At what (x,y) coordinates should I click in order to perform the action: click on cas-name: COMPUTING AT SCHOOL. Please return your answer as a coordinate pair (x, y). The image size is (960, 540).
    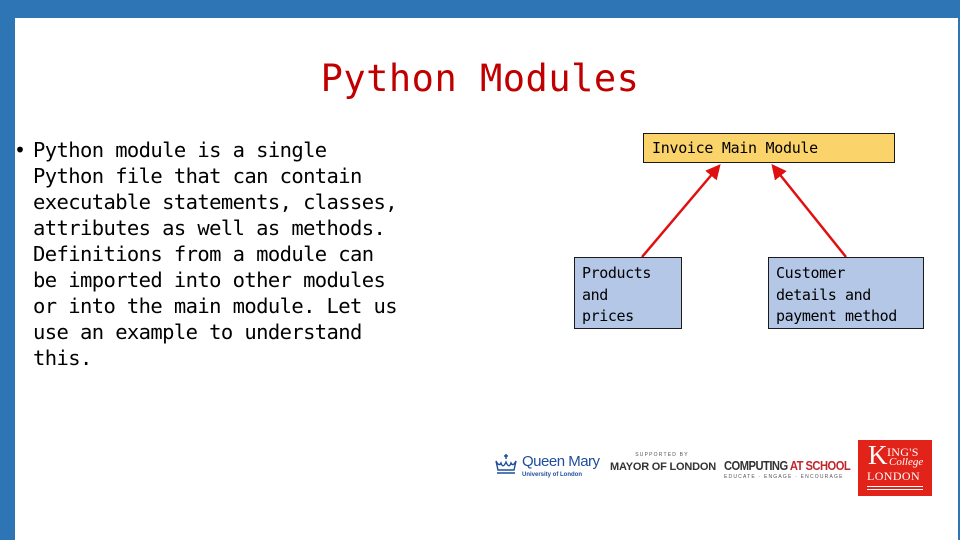
    Looking at the image, I should click on (787, 465).